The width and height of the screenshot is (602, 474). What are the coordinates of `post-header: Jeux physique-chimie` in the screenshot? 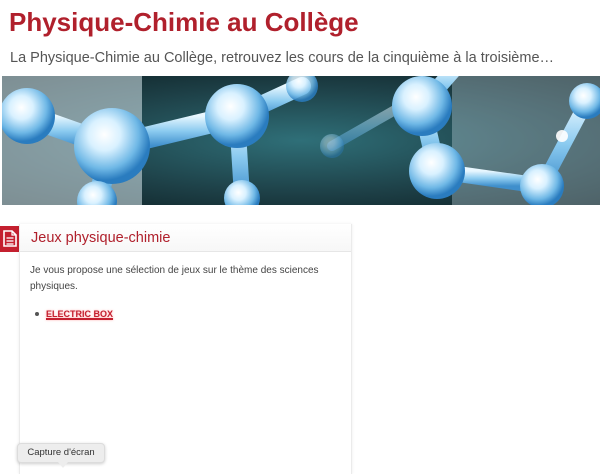 It's located at (185, 238).